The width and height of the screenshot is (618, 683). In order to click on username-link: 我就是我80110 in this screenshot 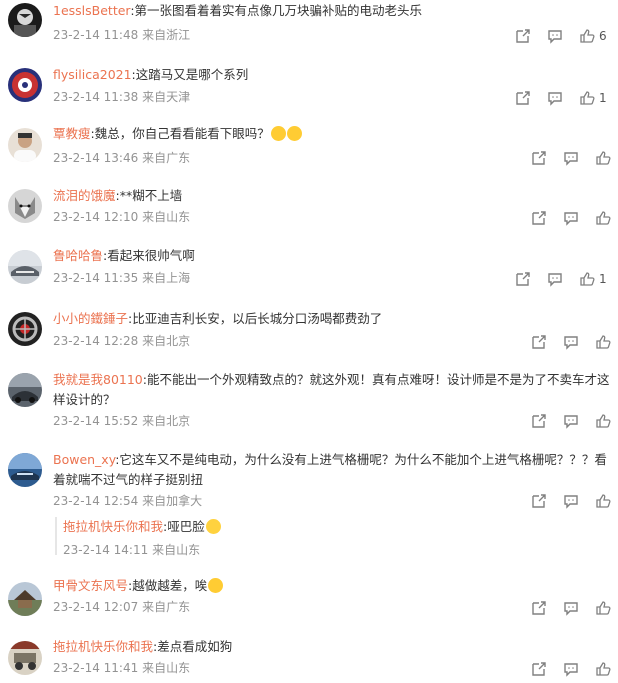, I will do `click(98, 379)`.